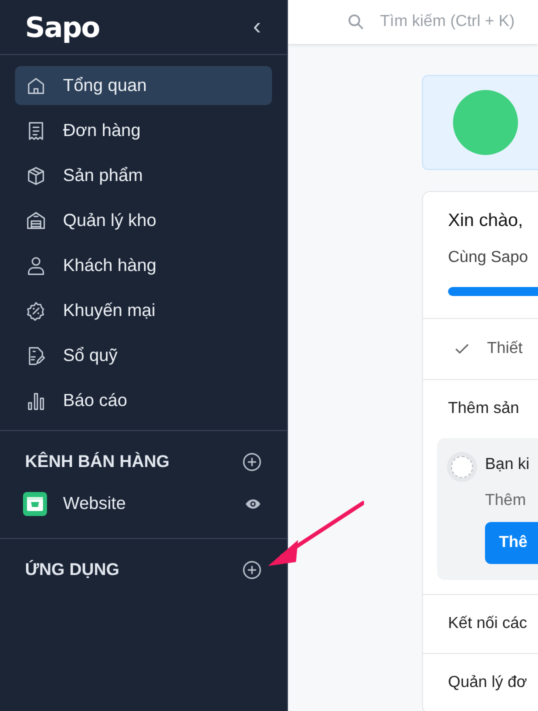 The width and height of the screenshot is (538, 711). I want to click on nav-item: Khuyến mại, so click(143, 310).